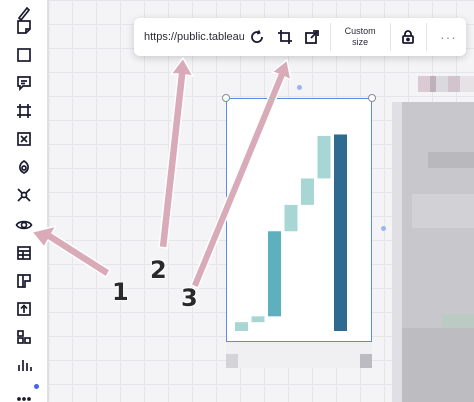 The height and width of the screenshot is (402, 474). Describe the element at coordinates (120, 292) in the screenshot. I see `annotation-label-1: 1` at that location.